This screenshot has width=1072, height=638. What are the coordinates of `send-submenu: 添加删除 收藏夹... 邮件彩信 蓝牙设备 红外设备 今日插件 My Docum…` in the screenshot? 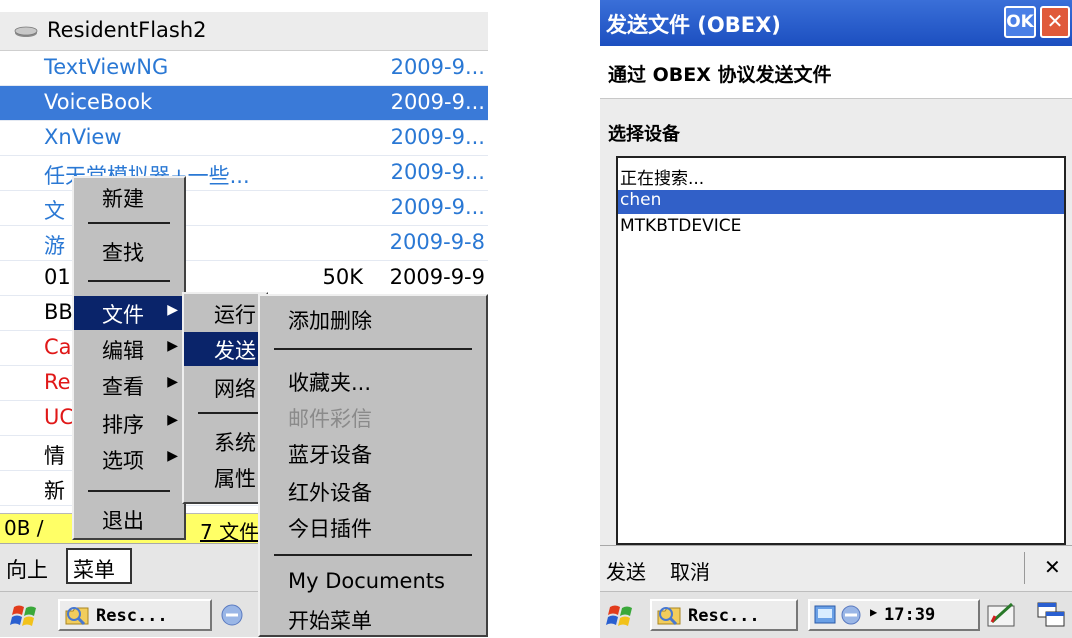 It's located at (373, 465).